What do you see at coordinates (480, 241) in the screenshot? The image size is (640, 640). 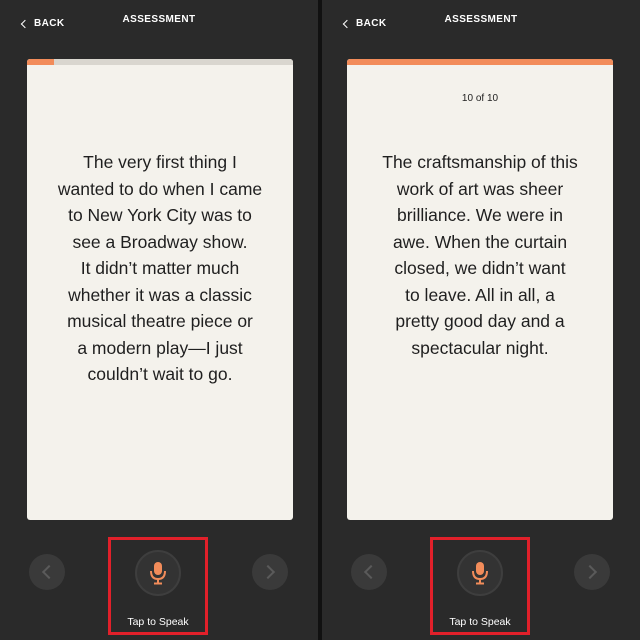 I see `passage-line: awe. When the curtain` at bounding box center [480, 241].